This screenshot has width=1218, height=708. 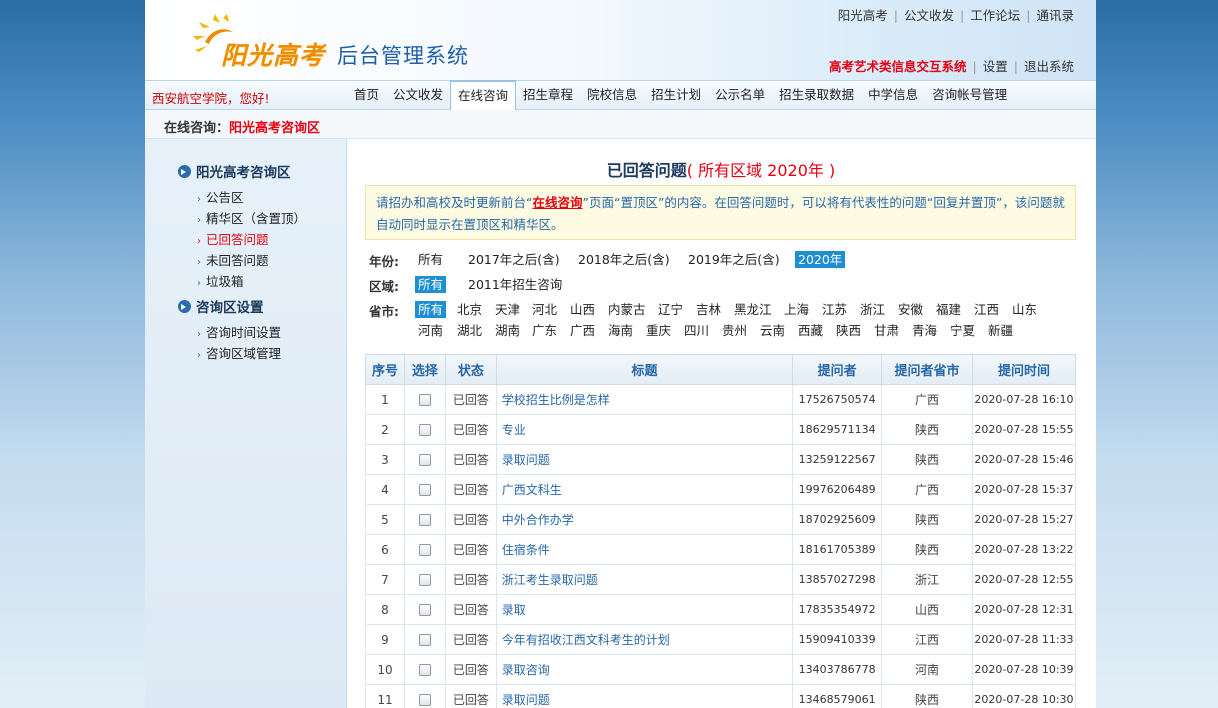 What do you see at coordinates (220, 196) in the screenshot?
I see `sidebar-item-announcements: › 公告区` at bounding box center [220, 196].